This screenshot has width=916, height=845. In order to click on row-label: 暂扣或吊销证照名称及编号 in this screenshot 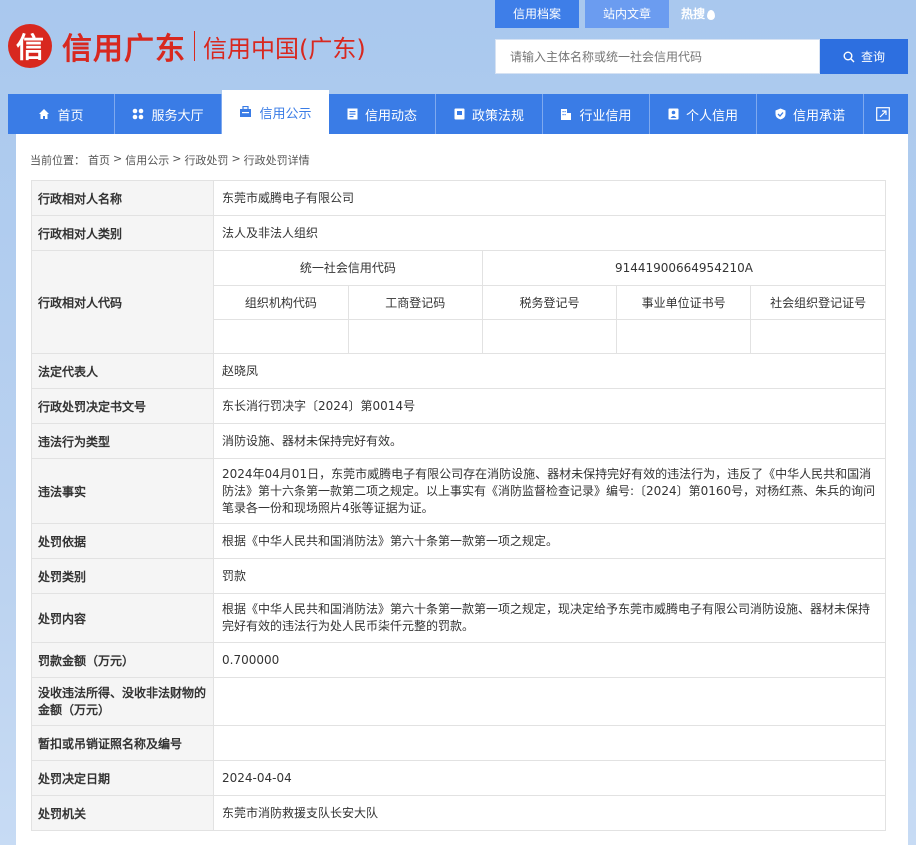, I will do `click(122, 743)`.